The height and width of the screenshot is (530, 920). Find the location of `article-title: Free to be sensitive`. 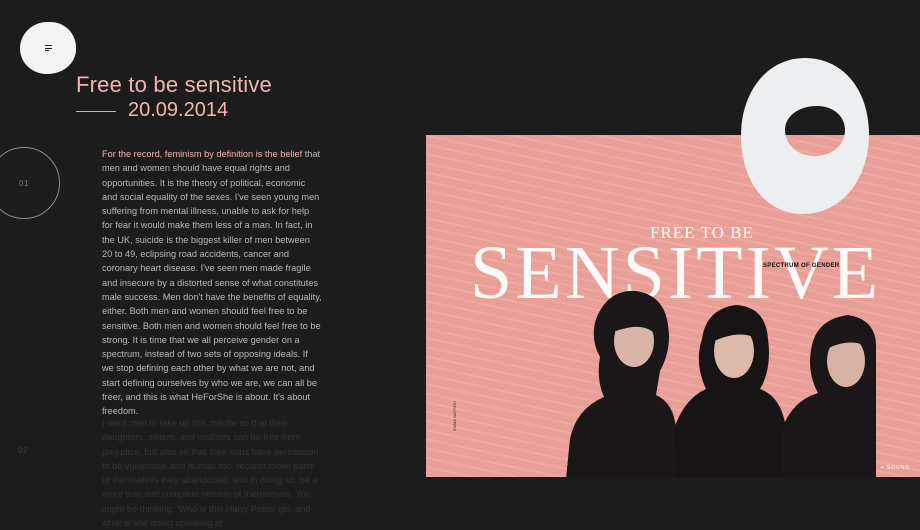

article-title: Free to be sensitive is located at coordinates (174, 84).